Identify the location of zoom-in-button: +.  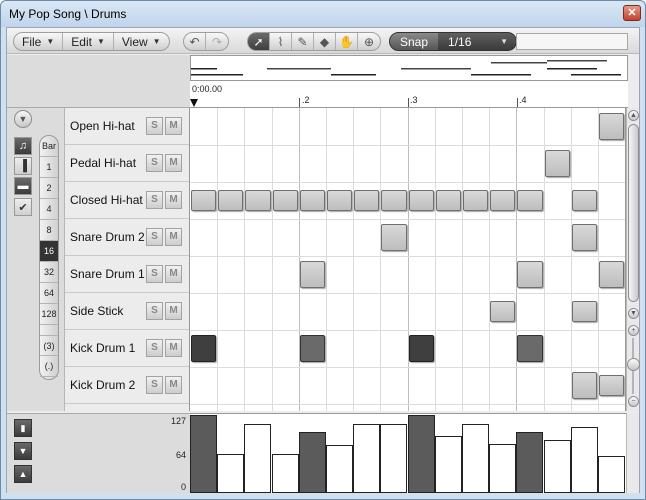
(633, 330).